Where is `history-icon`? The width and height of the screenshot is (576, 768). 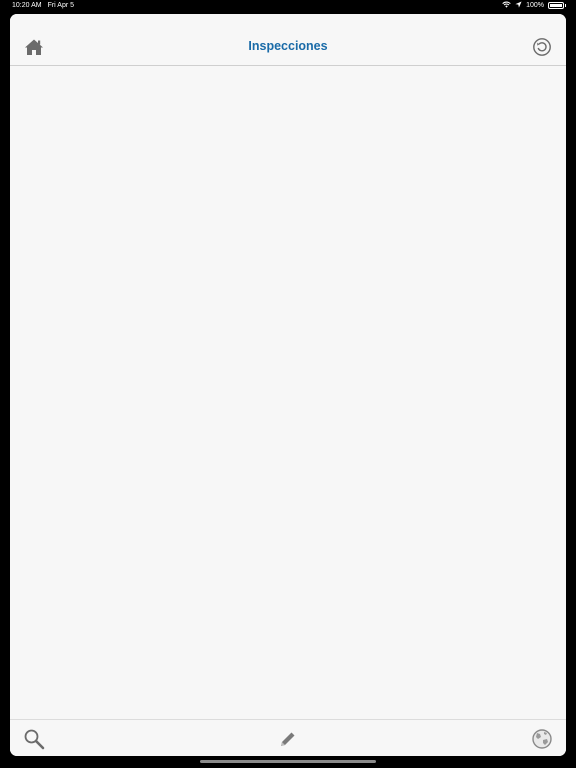 history-icon is located at coordinates (542, 47).